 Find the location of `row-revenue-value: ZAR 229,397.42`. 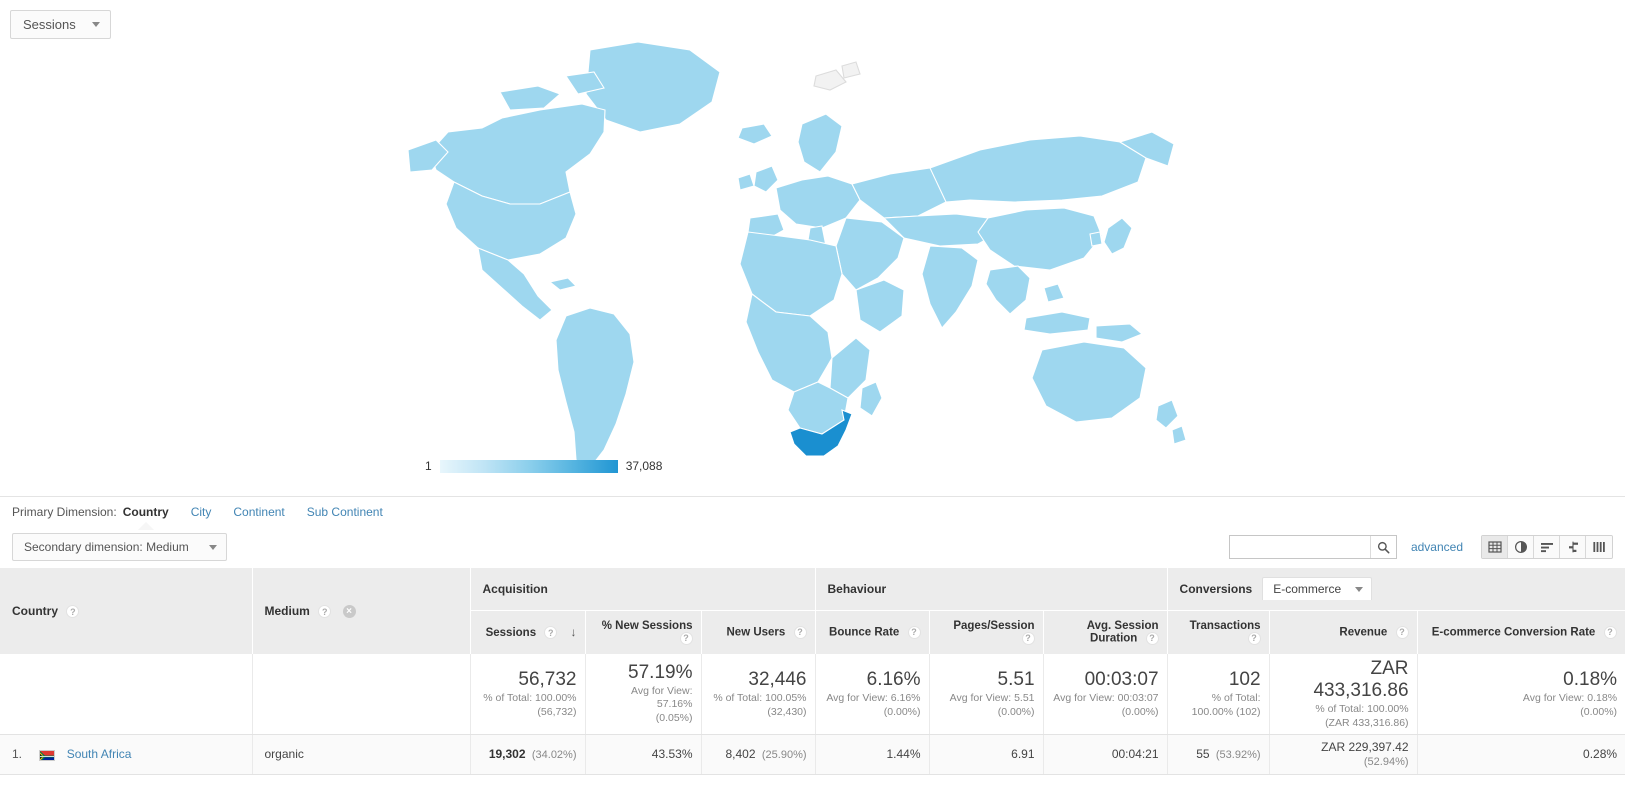

row-revenue-value: ZAR 229,397.42 is located at coordinates (1365, 747).